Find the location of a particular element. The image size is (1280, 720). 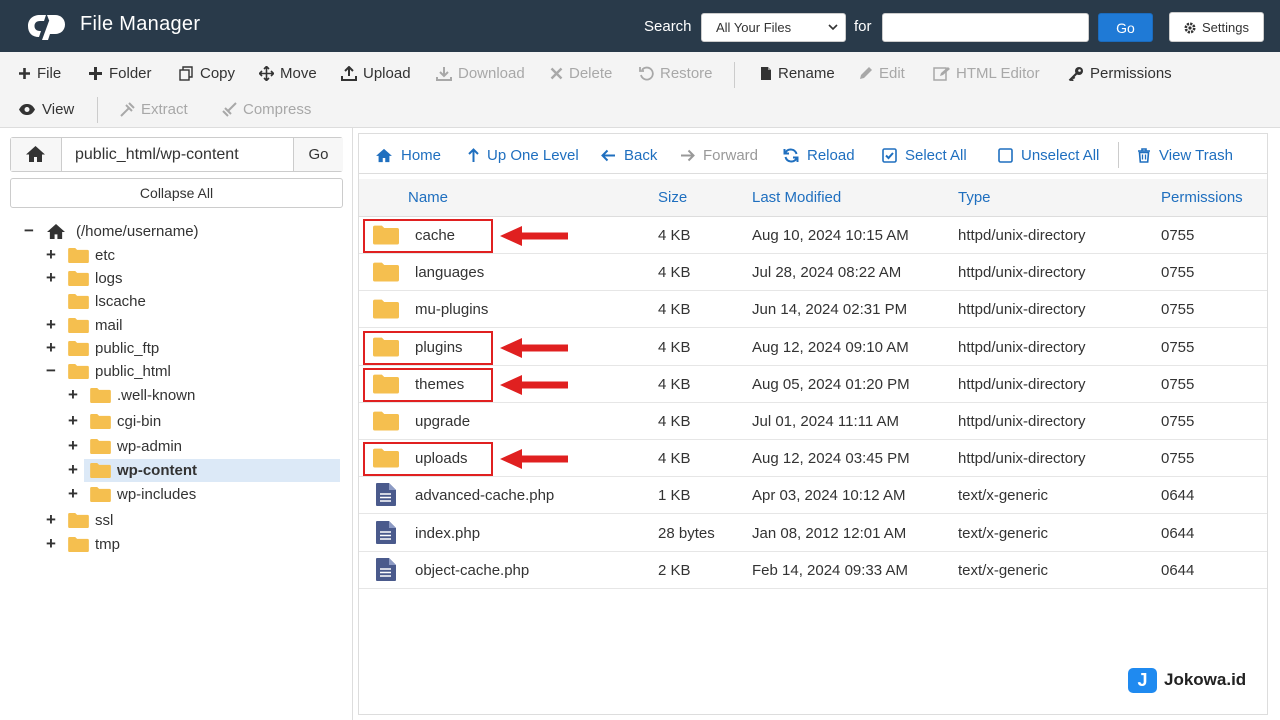

search-go-button: Go is located at coordinates (1125, 27).